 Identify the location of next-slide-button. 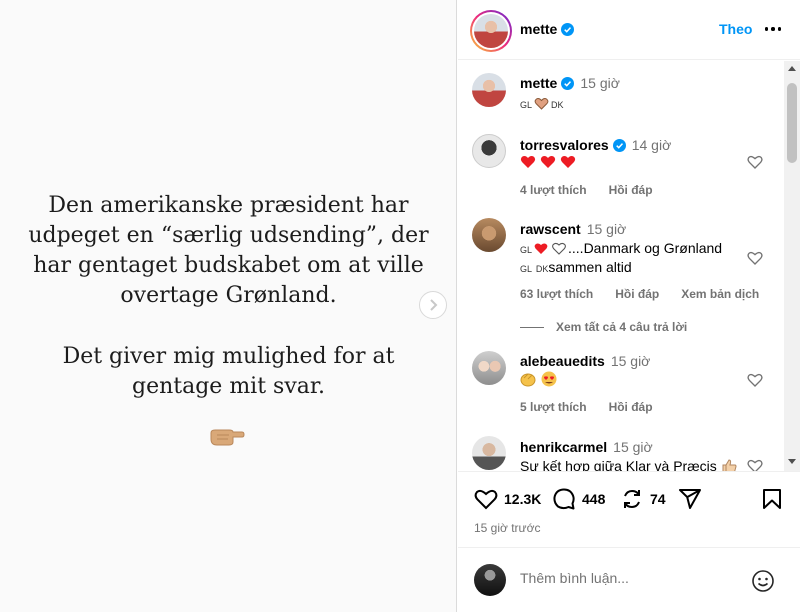
(433, 305).